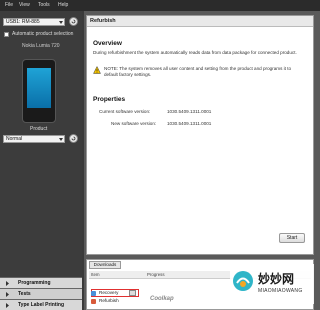 The height and width of the screenshot is (310, 320). Describe the element at coordinates (6, 34) in the screenshot. I see `auto-selection-checkbox` at that location.